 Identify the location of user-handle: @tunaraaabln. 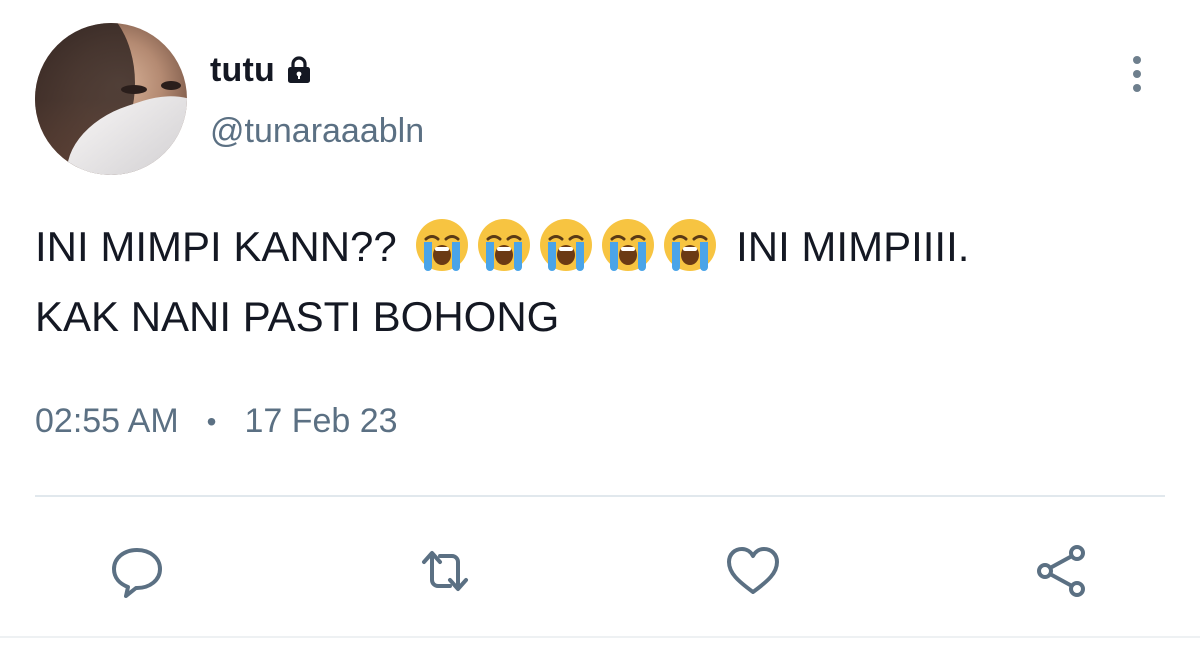
(317, 131).